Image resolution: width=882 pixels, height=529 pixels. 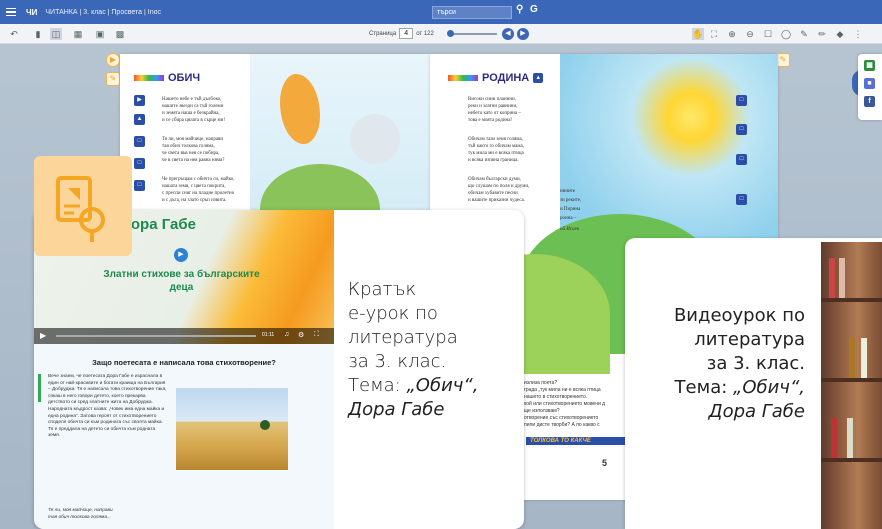 What do you see at coordinates (732, 34) in the screenshot?
I see `zoom-in-icon: ⊕` at bounding box center [732, 34].